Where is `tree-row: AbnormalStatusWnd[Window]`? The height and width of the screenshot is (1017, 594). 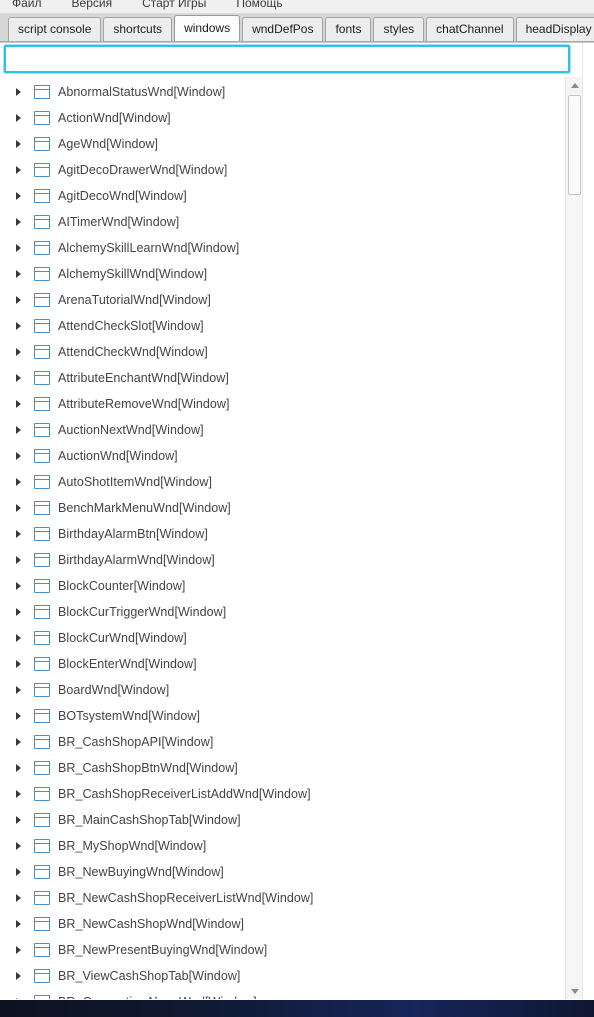 tree-row: AbnormalStatusWnd[Window] is located at coordinates (280, 92).